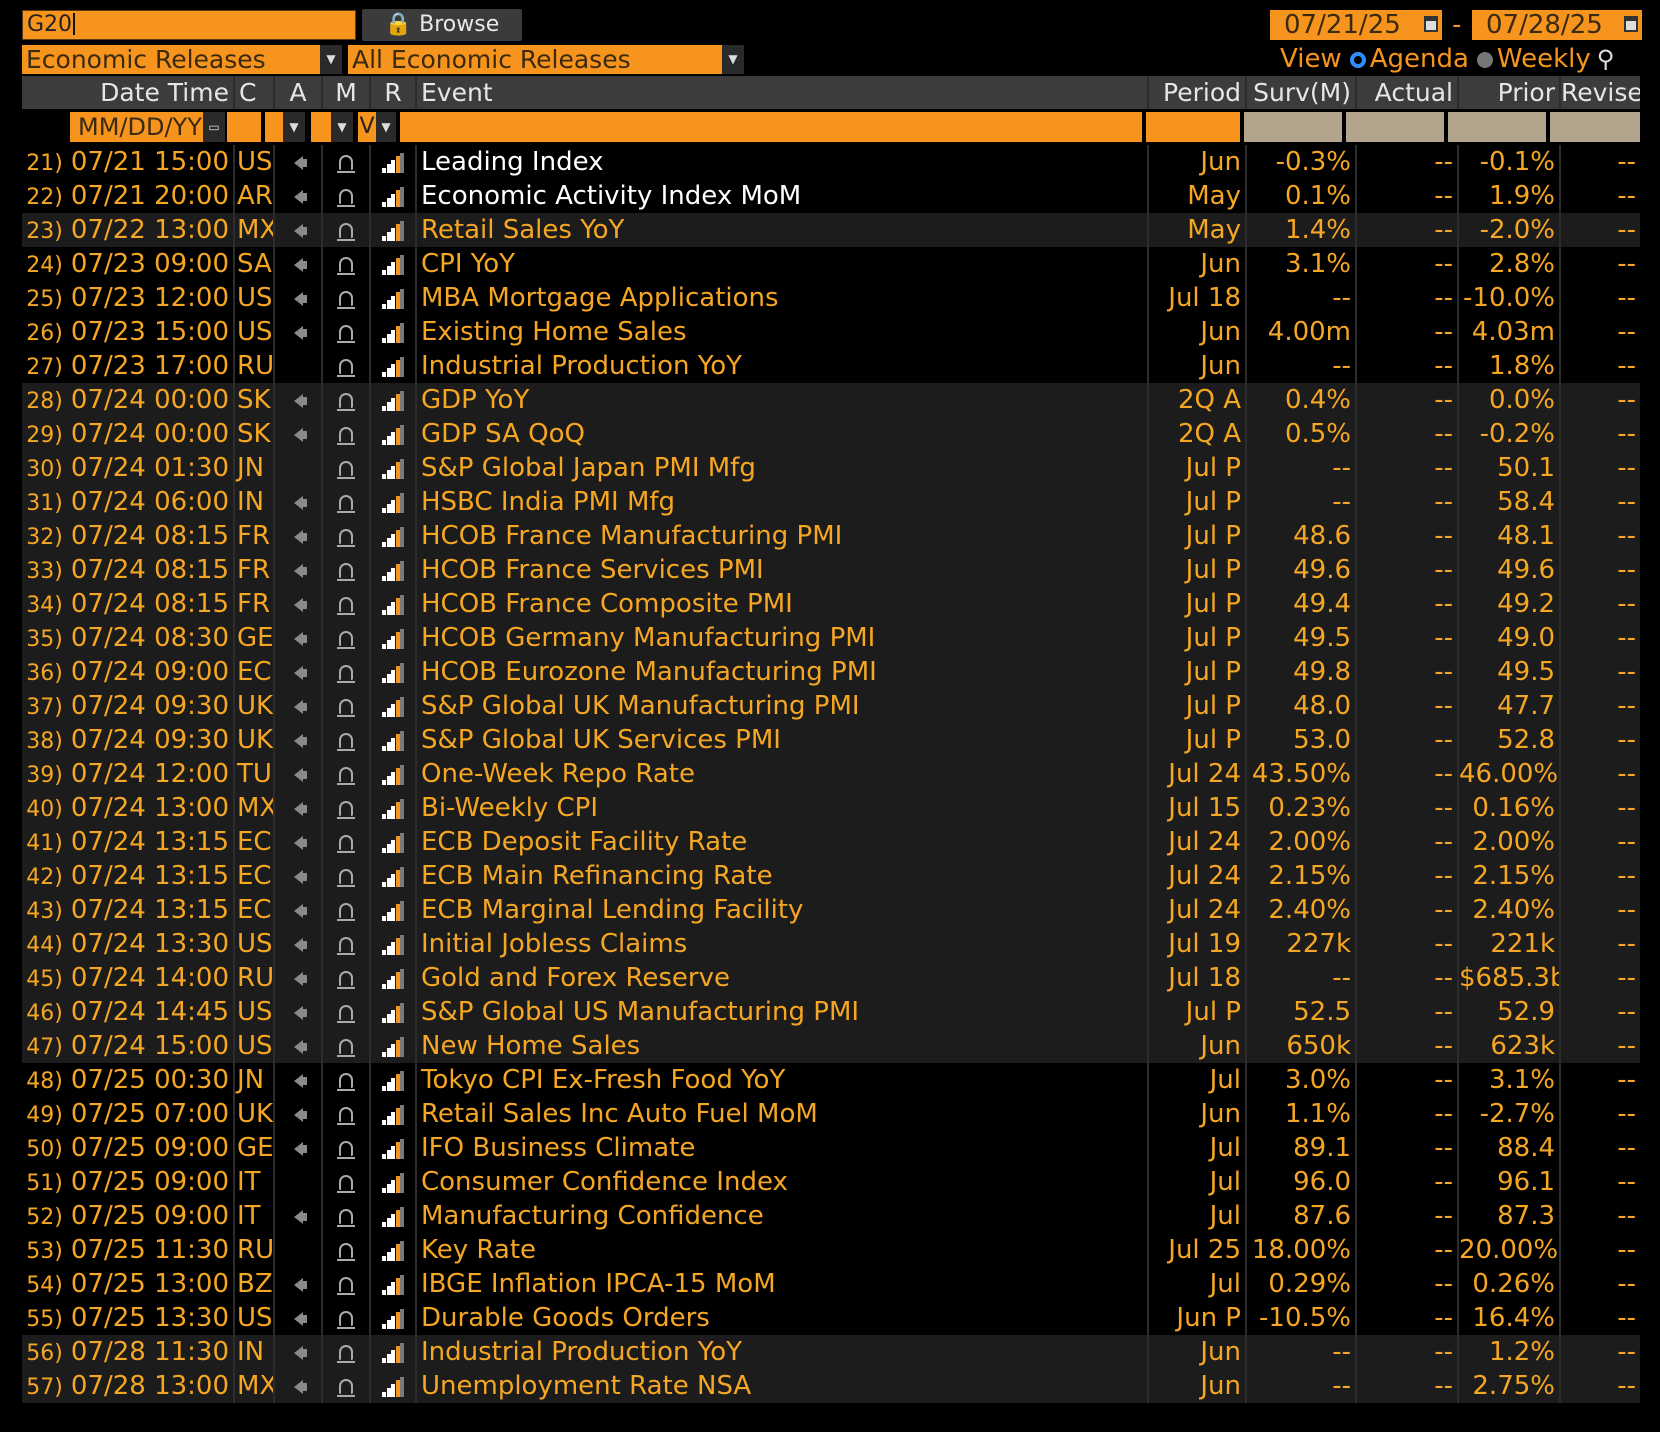  Describe the element at coordinates (44, 1217) in the screenshot. I see `row-number: 52)` at that location.